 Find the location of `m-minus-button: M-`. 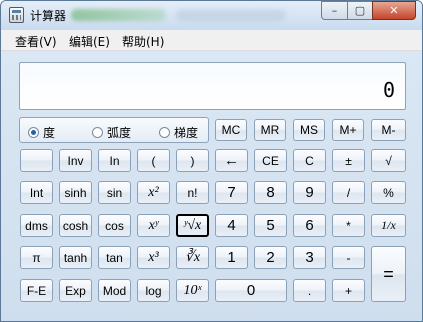

m-minus-button: M- is located at coordinates (388, 130).